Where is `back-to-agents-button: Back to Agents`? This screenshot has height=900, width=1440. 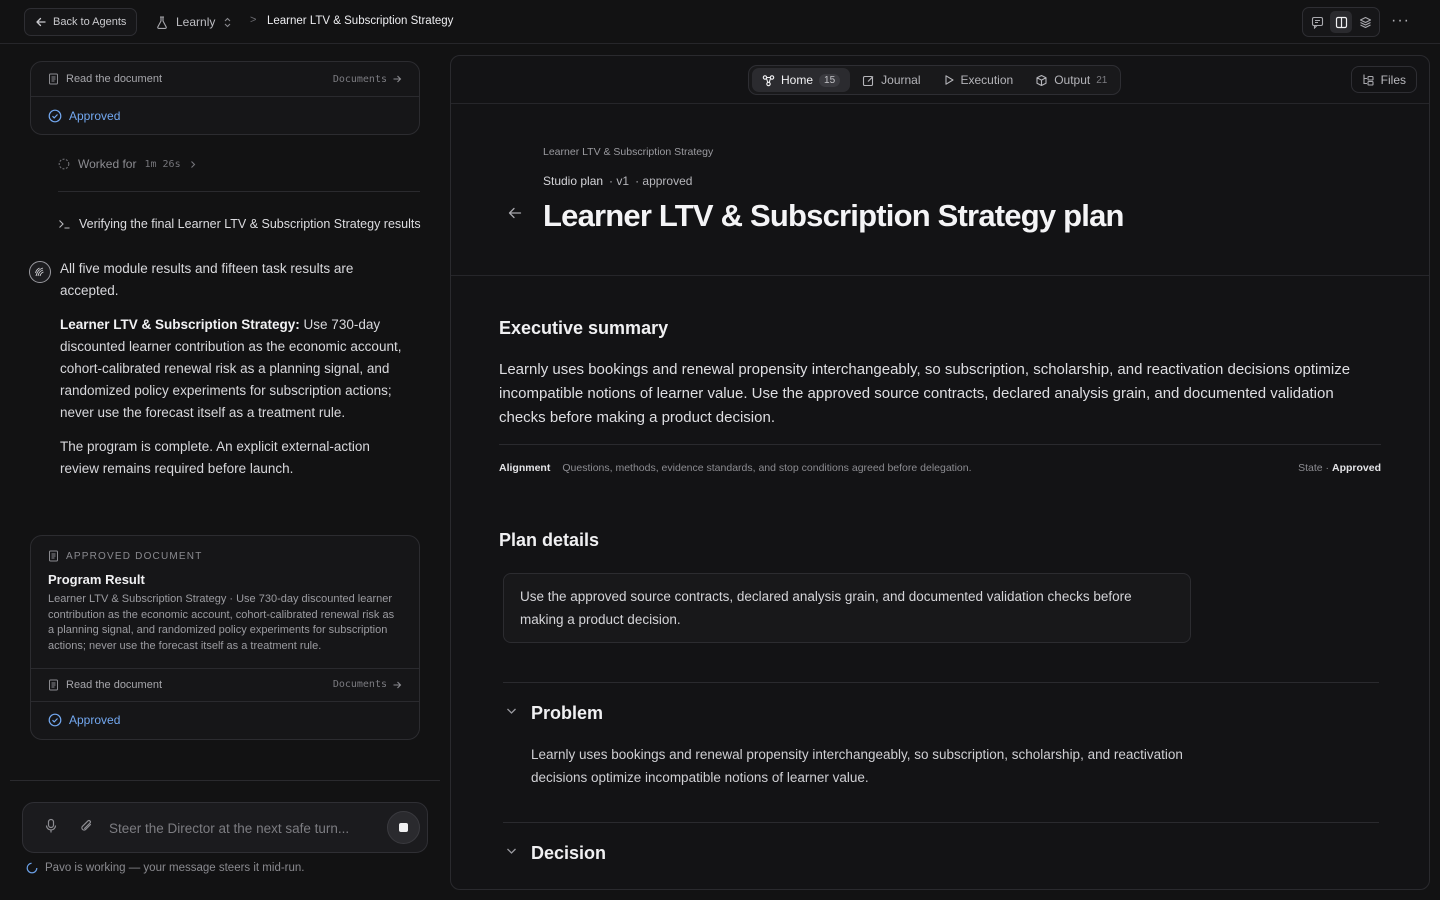
back-to-agents-button: Back to Agents is located at coordinates (81, 22).